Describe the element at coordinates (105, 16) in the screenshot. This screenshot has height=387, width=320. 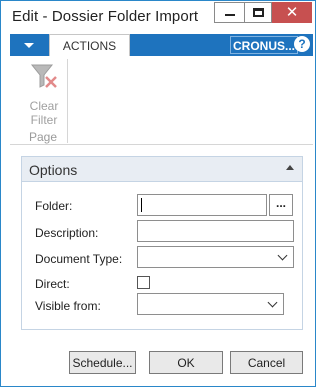
I see `window-title: Edit - Dossier Folder Import` at that location.